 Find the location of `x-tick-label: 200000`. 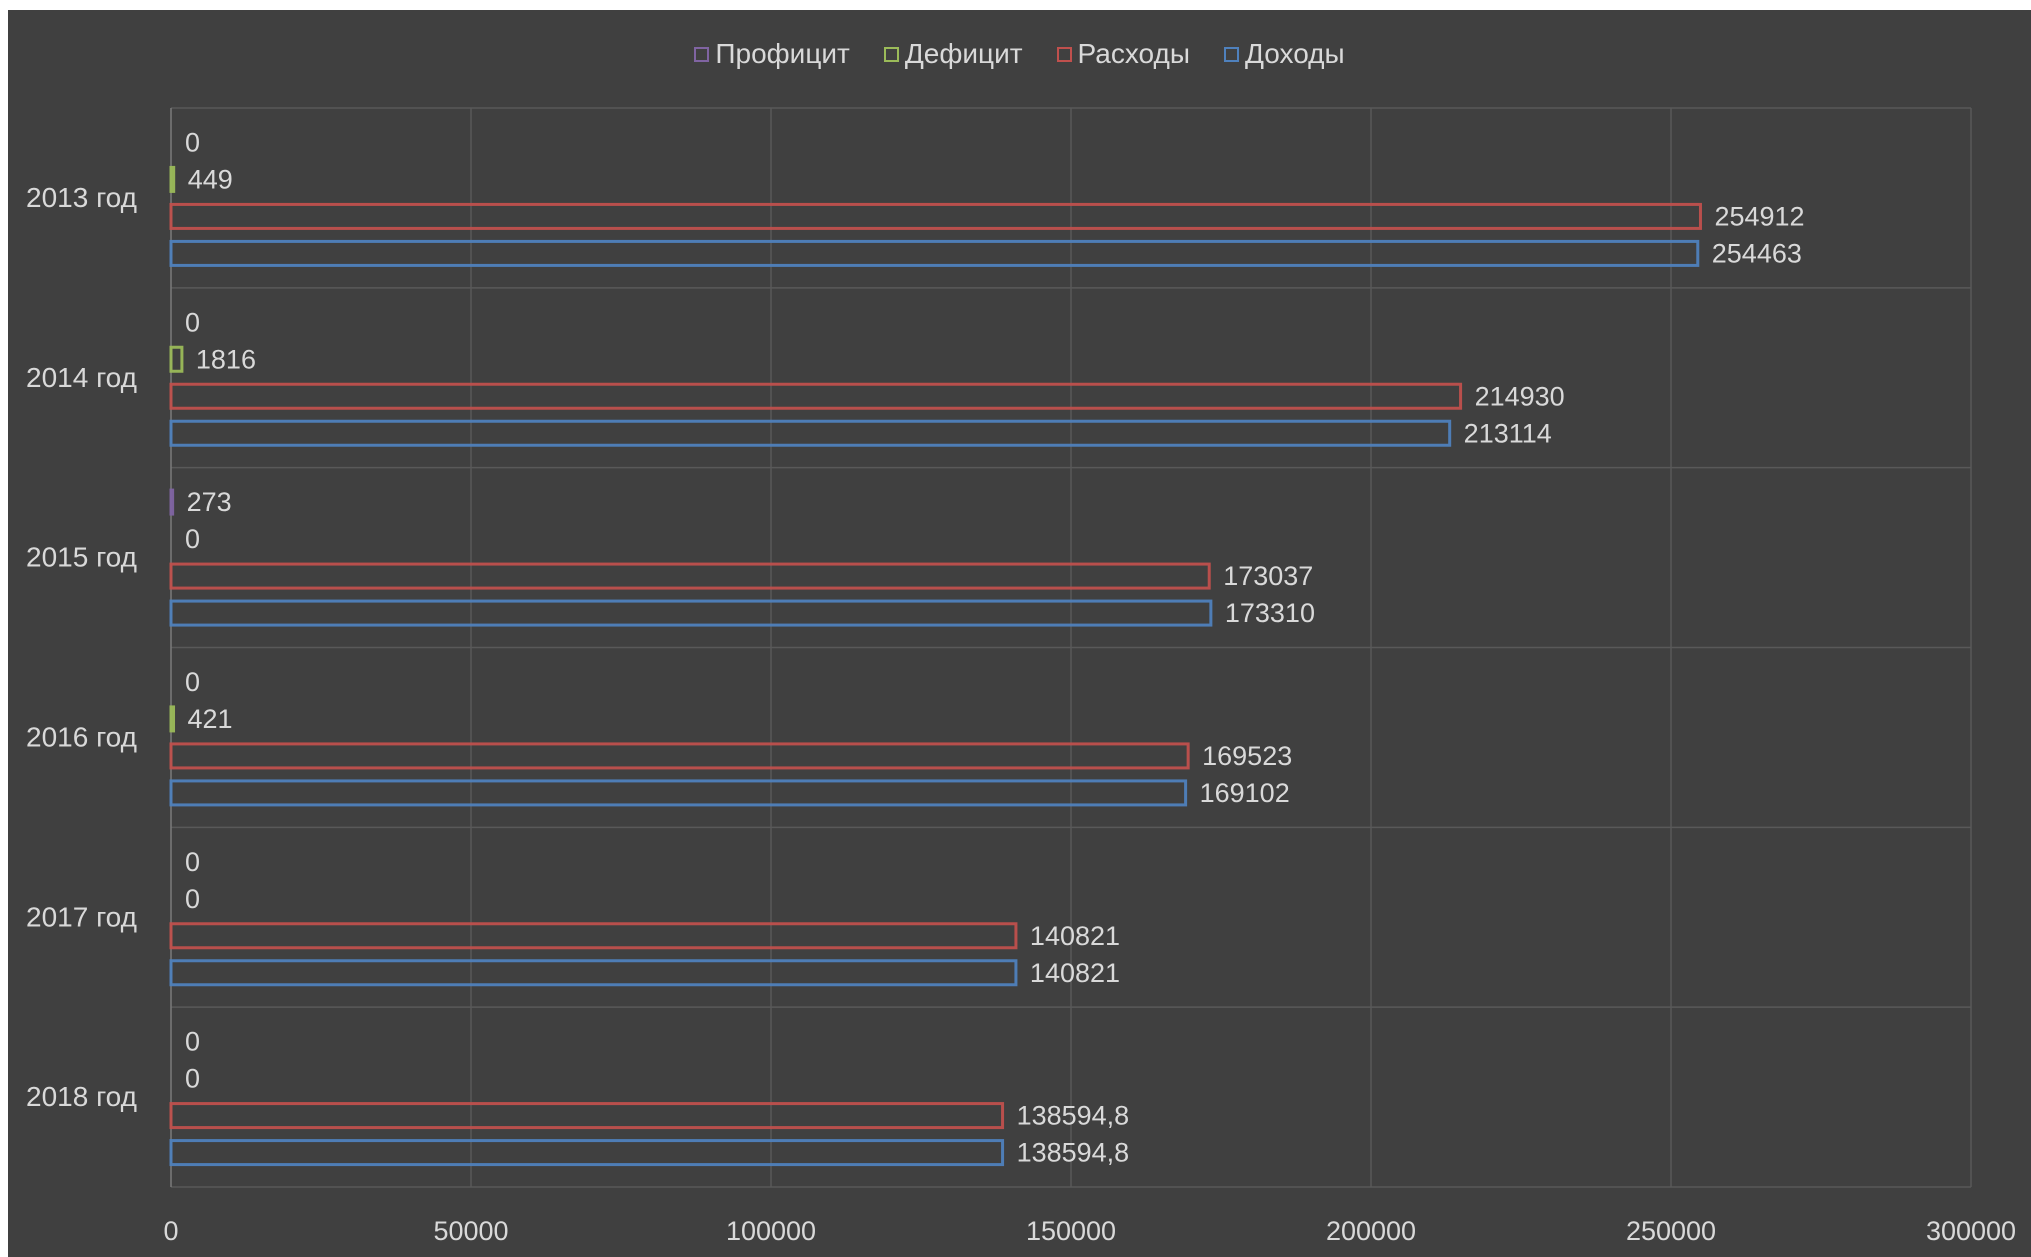

x-tick-label: 200000 is located at coordinates (1371, 1231).